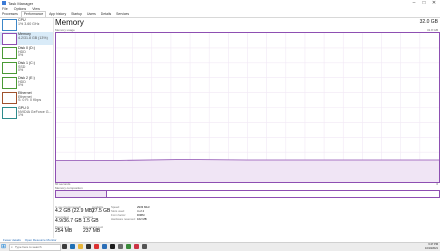 The image size is (440, 251). Describe the element at coordinates (76, 14) in the screenshot. I see `tab-startup: Startup` at that location.